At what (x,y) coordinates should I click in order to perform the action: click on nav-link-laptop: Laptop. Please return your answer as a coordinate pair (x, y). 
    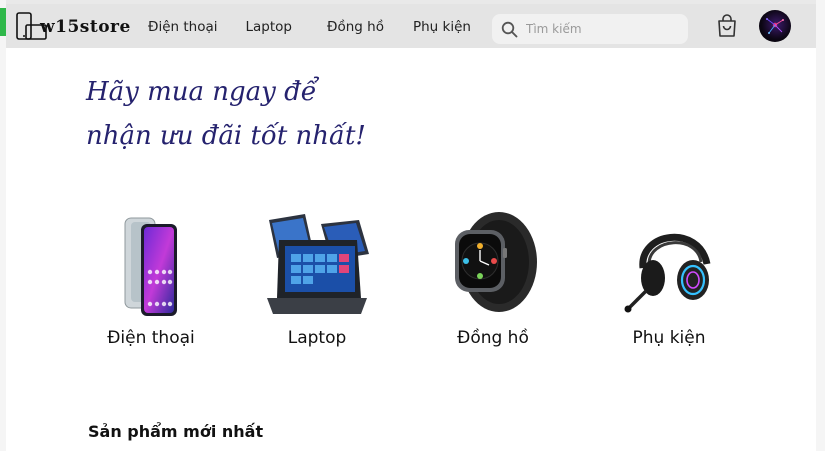
    Looking at the image, I should click on (269, 27).